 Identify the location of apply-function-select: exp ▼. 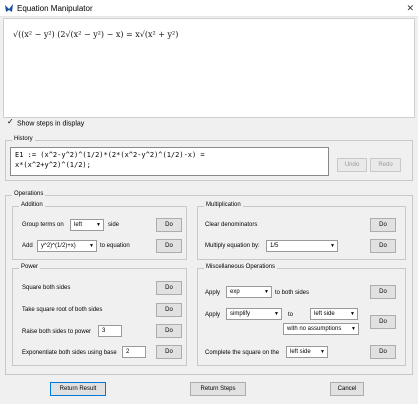
(249, 292).